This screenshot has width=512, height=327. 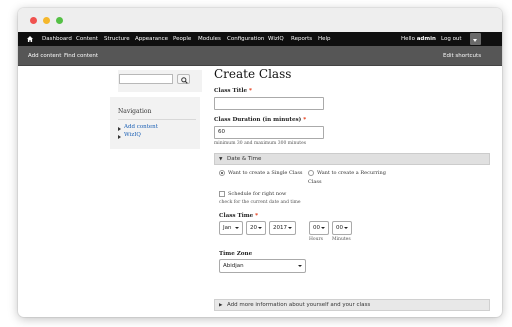 What do you see at coordinates (117, 39) in the screenshot?
I see `toolbar-item-structure: Structure` at bounding box center [117, 39].